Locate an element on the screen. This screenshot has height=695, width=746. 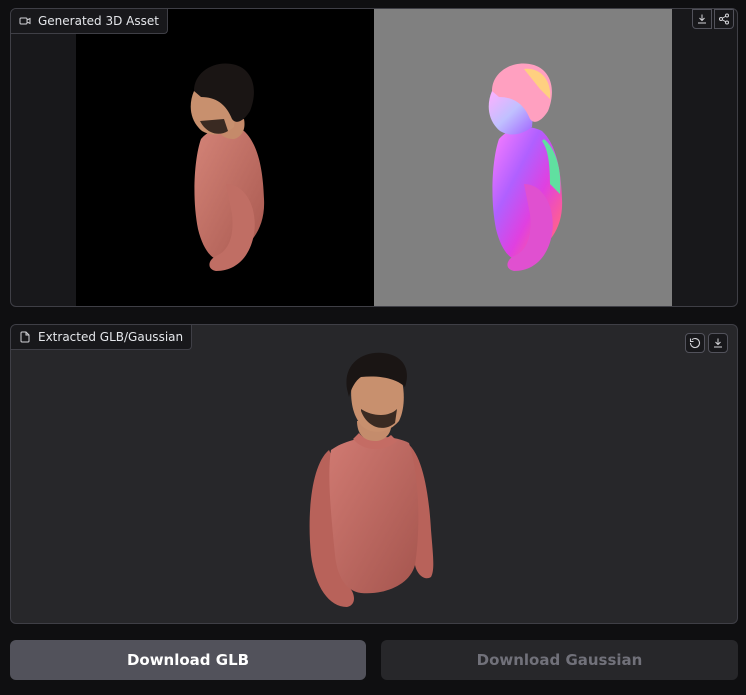
reset-view-button is located at coordinates (695, 343).